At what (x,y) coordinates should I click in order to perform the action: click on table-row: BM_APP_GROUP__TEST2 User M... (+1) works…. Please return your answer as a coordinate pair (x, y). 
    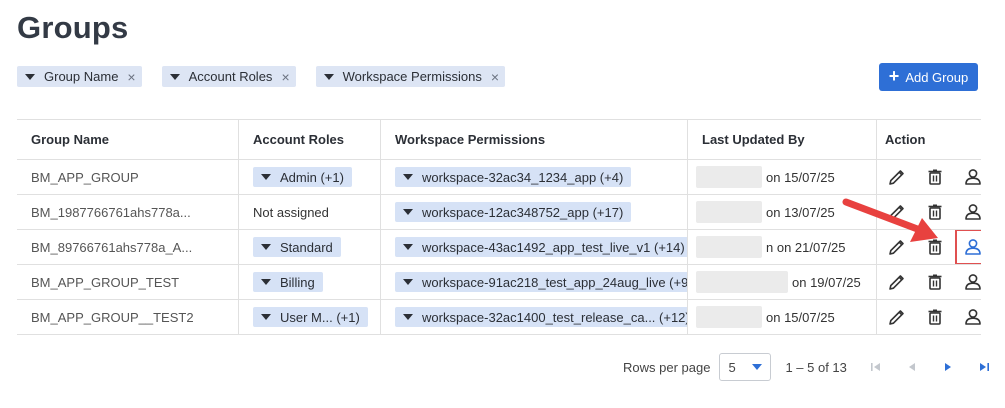
    Looking at the image, I should click on (499, 317).